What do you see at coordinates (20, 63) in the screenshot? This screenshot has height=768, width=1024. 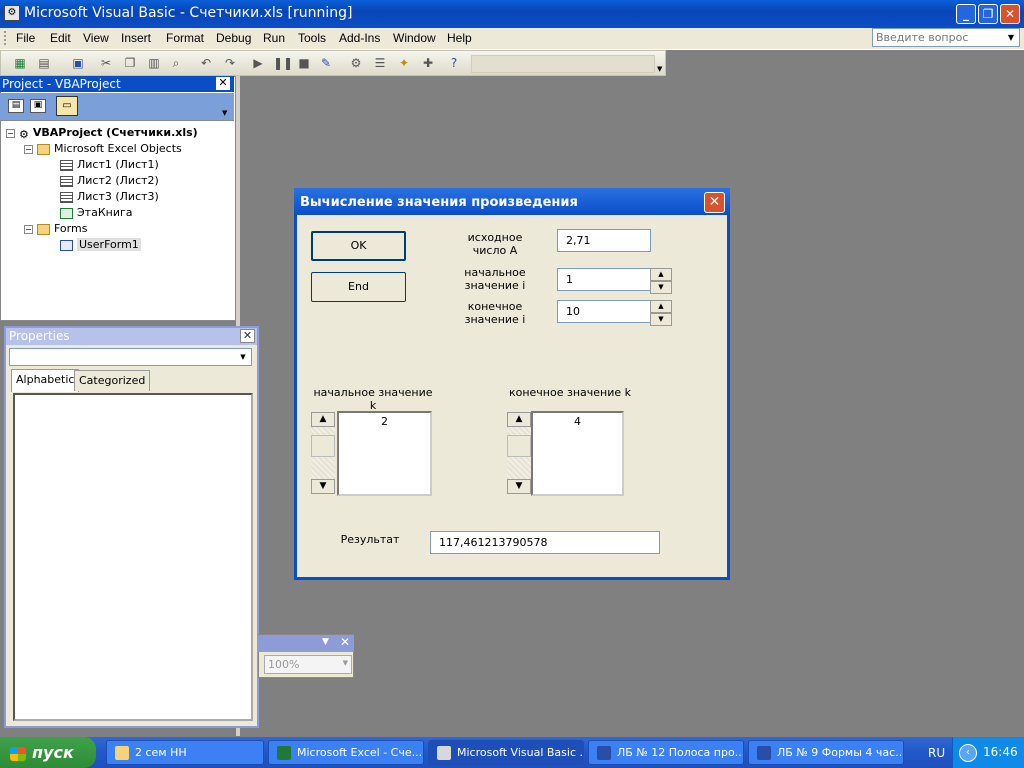 I see `excel-icon: ▦` at bounding box center [20, 63].